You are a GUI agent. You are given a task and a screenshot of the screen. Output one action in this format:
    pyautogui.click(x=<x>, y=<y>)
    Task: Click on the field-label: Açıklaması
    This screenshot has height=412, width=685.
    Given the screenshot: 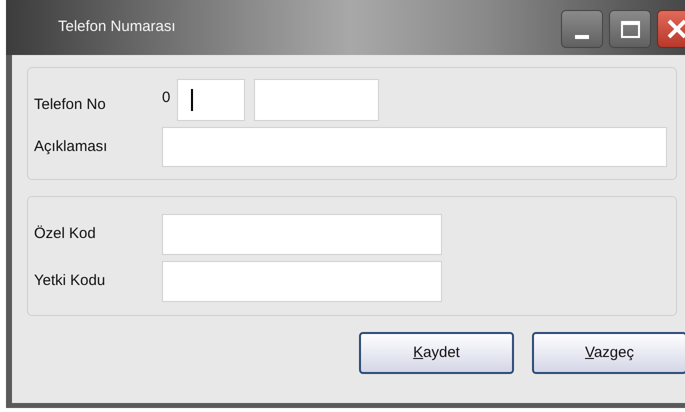 What is the action you would take?
    pyautogui.click(x=71, y=146)
    